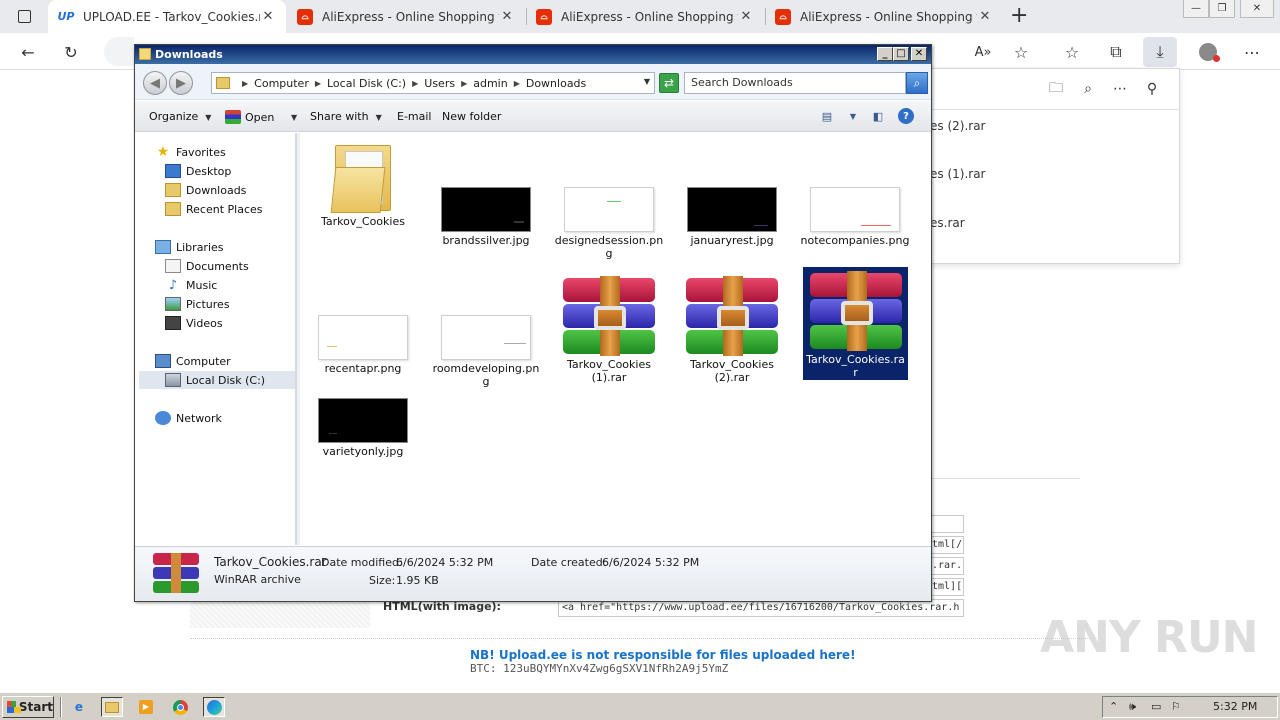 This screenshot has width=1280, height=720. What do you see at coordinates (191, 285) in the screenshot?
I see `nav-music: ♪ Music` at bounding box center [191, 285].